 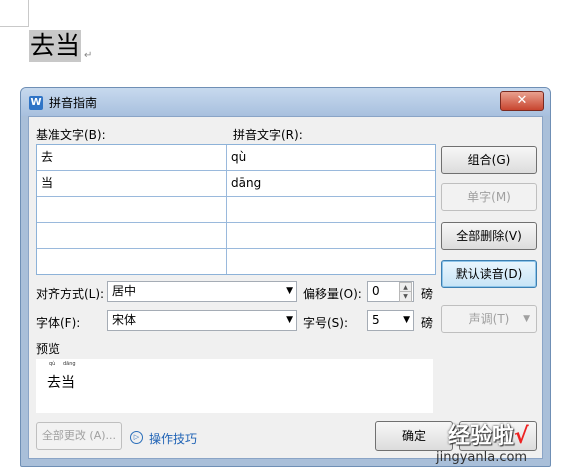 What do you see at coordinates (390, 291) in the screenshot?
I see `offset-spinner: 0 ▲ ▼` at bounding box center [390, 291].